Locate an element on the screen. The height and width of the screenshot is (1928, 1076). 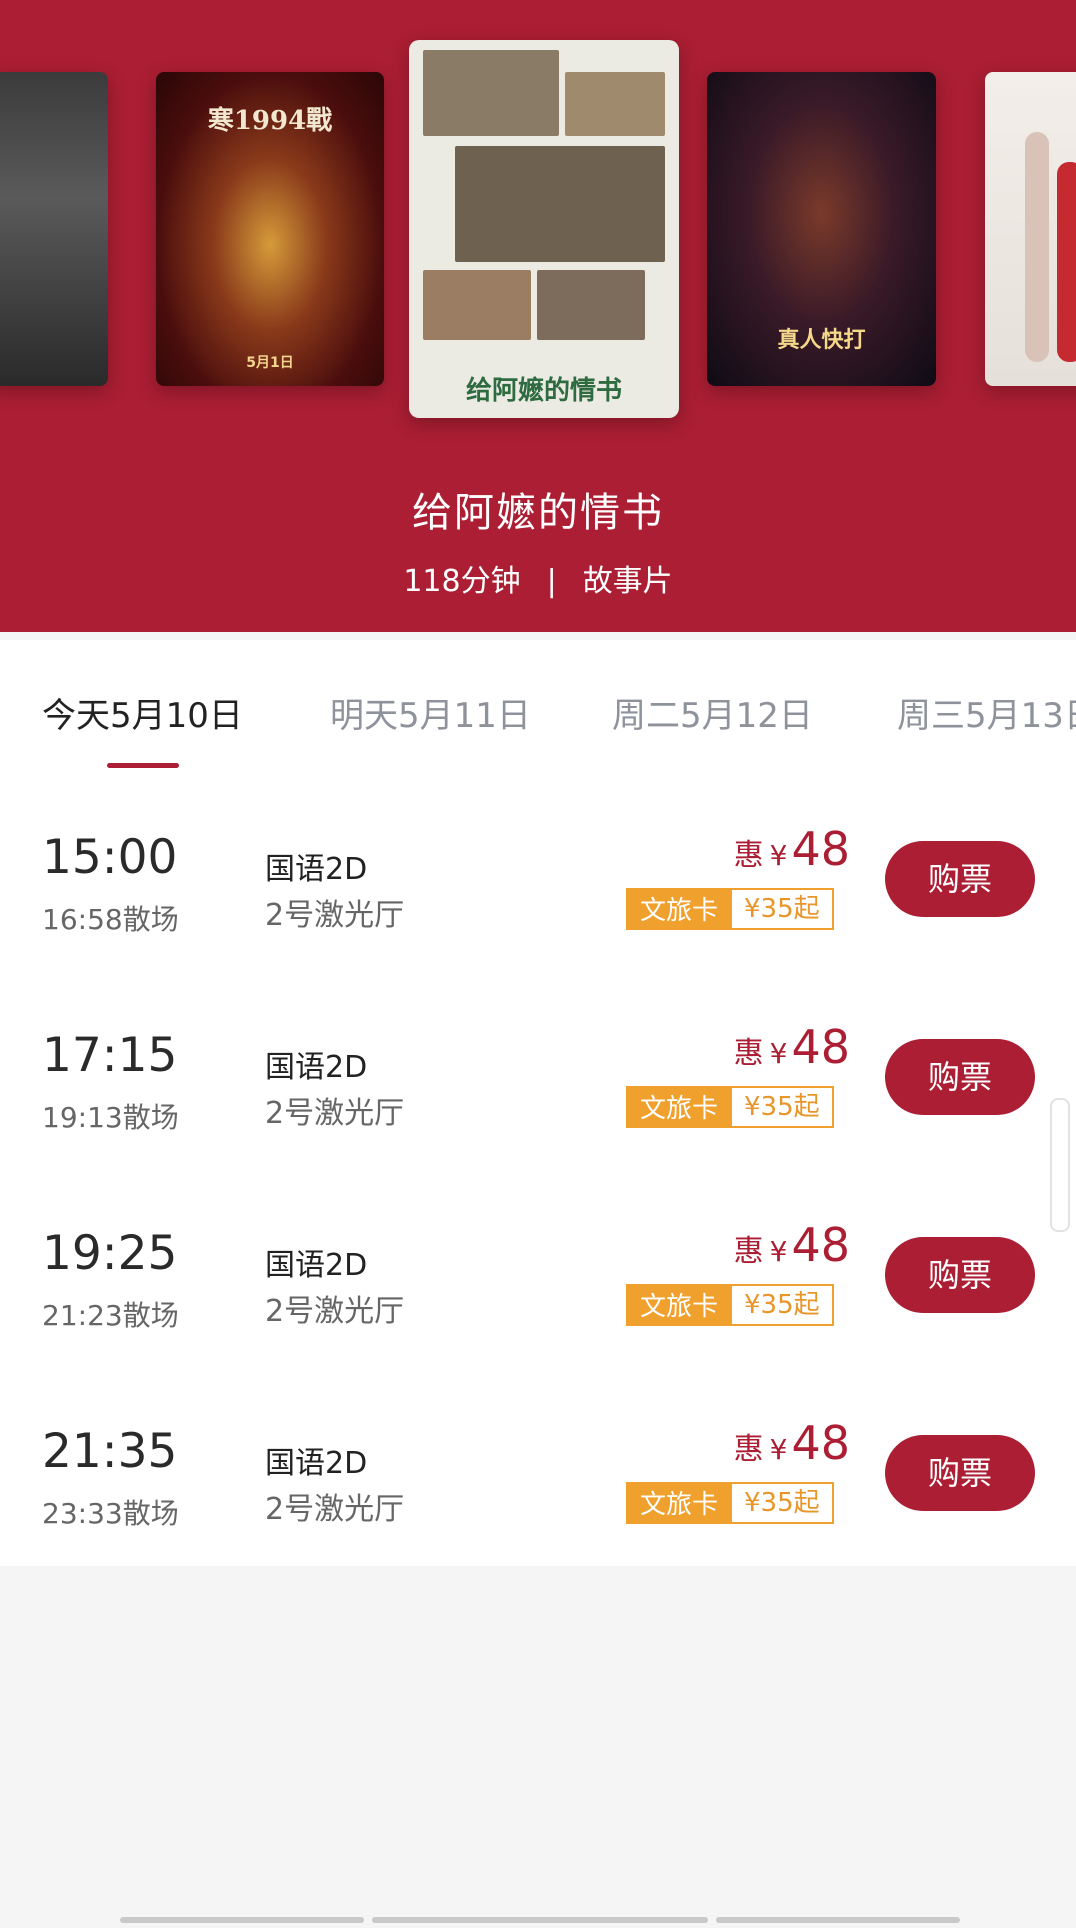
start-time: 21:35 is located at coordinates (110, 1451).